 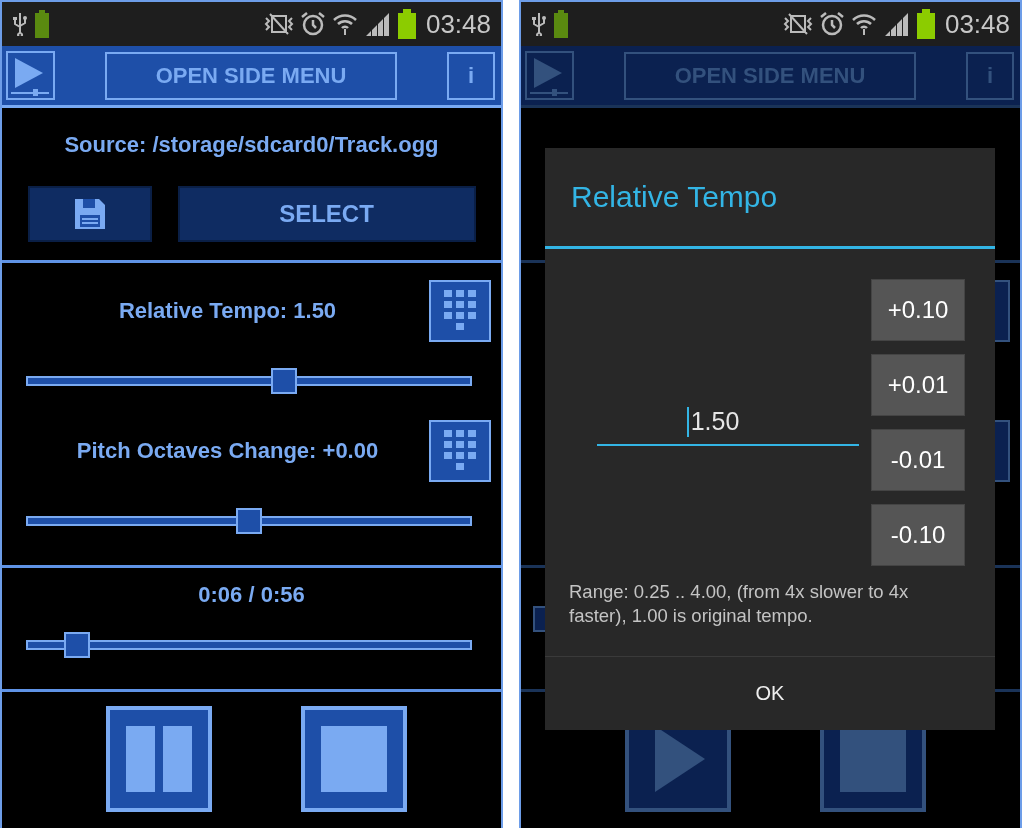 I want to click on source-path: Source: /storage/sdcard0/Track.ogg, so click(x=251, y=145).